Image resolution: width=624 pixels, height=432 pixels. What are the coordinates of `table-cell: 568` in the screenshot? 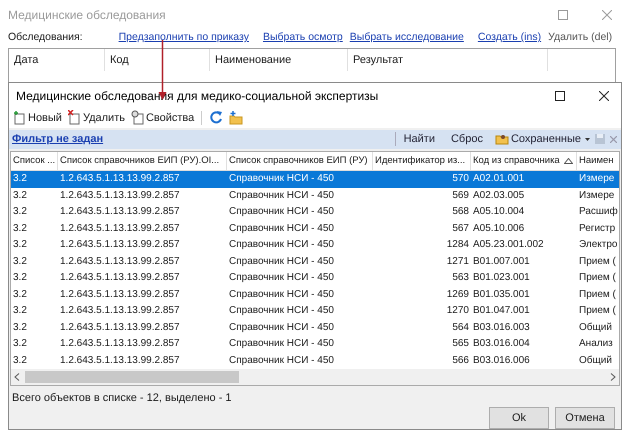 It's located at (460, 212).